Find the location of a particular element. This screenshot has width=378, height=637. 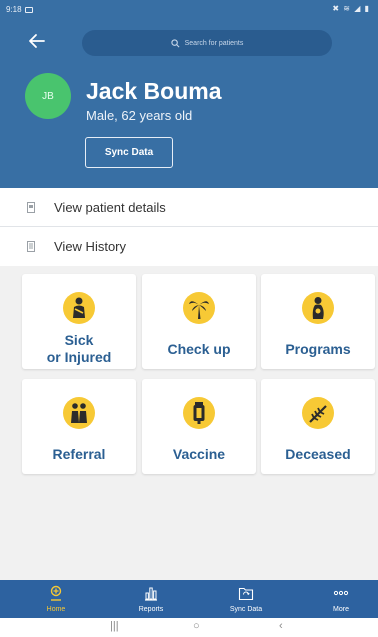

bottom-navigation: Home Reports Sync Data More is located at coordinates (189, 599).